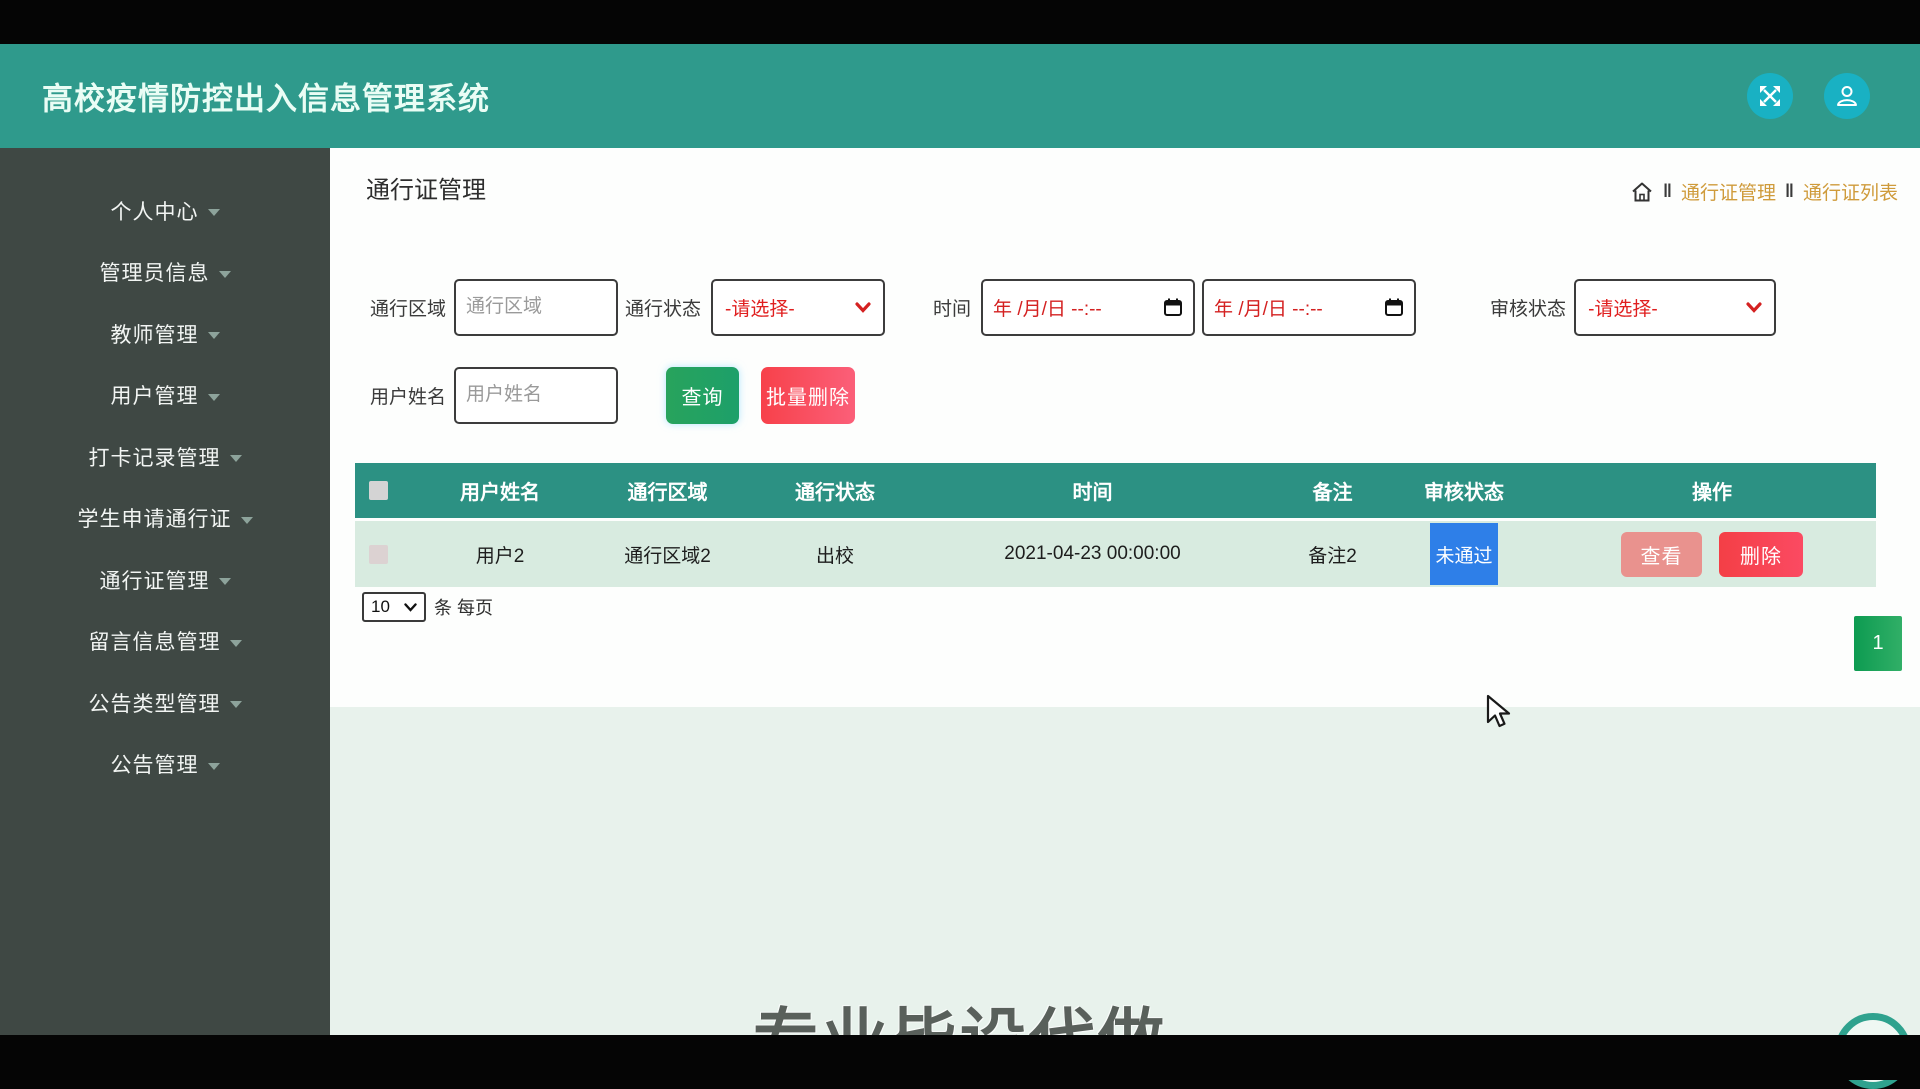 The width and height of the screenshot is (1920, 1089). Describe the element at coordinates (1878, 643) in the screenshot. I see `page-number-button: 1` at that location.